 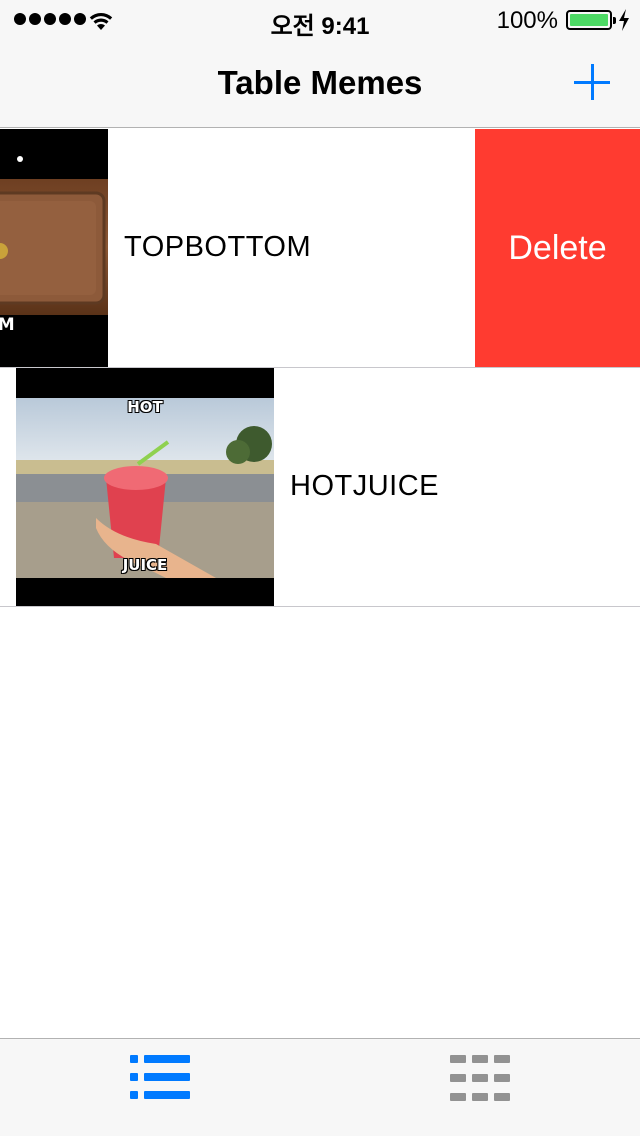 I want to click on list-icon, so click(x=160, y=1077).